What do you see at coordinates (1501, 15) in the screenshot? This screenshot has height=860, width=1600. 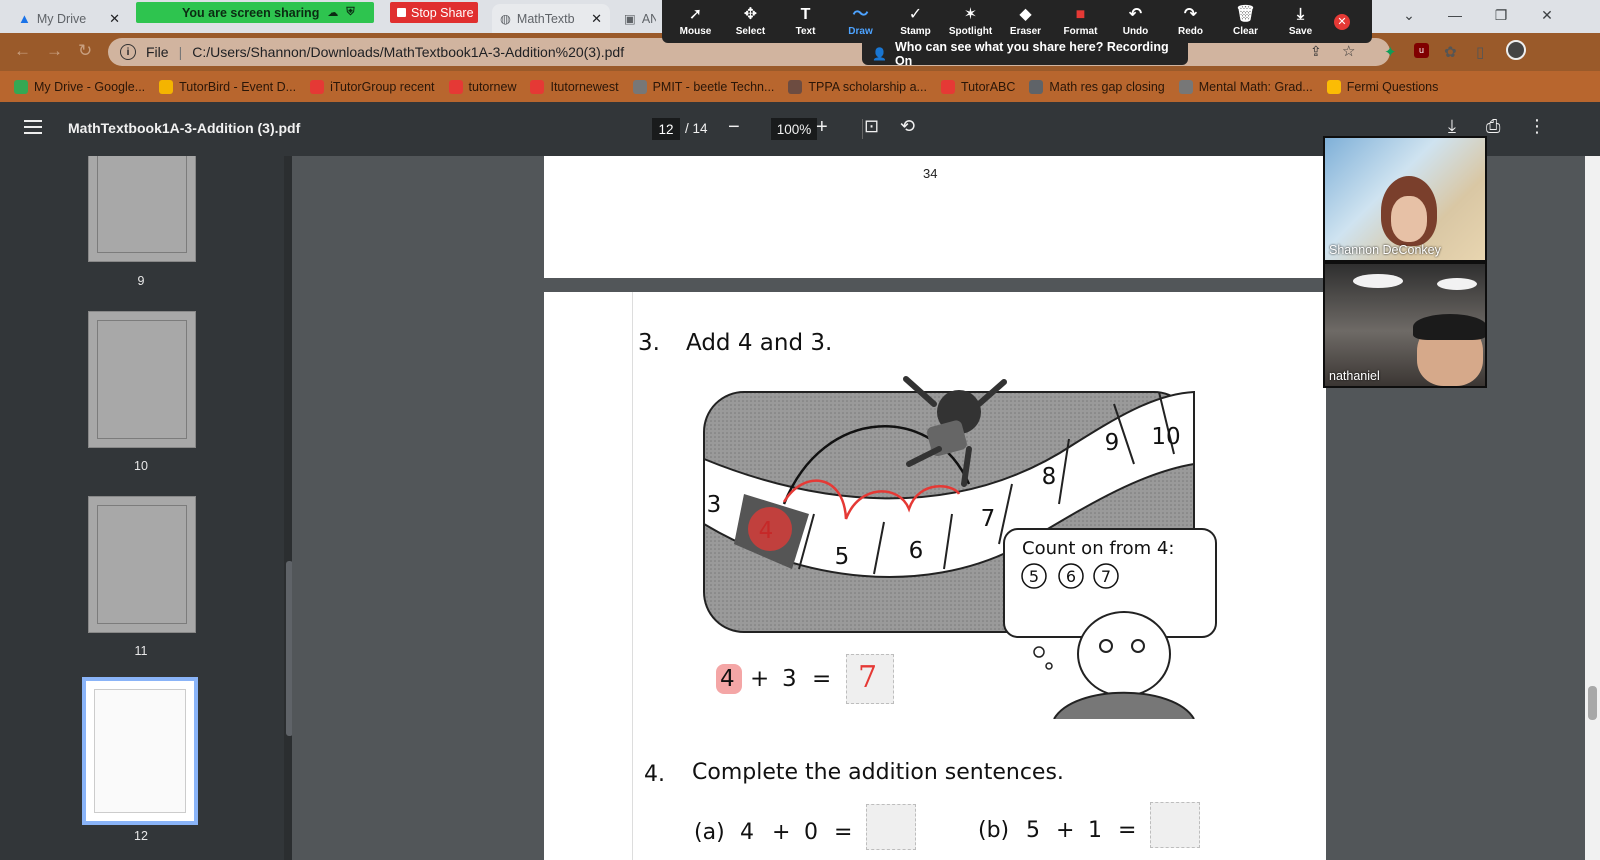 I see `restore-icon: ❐` at bounding box center [1501, 15].